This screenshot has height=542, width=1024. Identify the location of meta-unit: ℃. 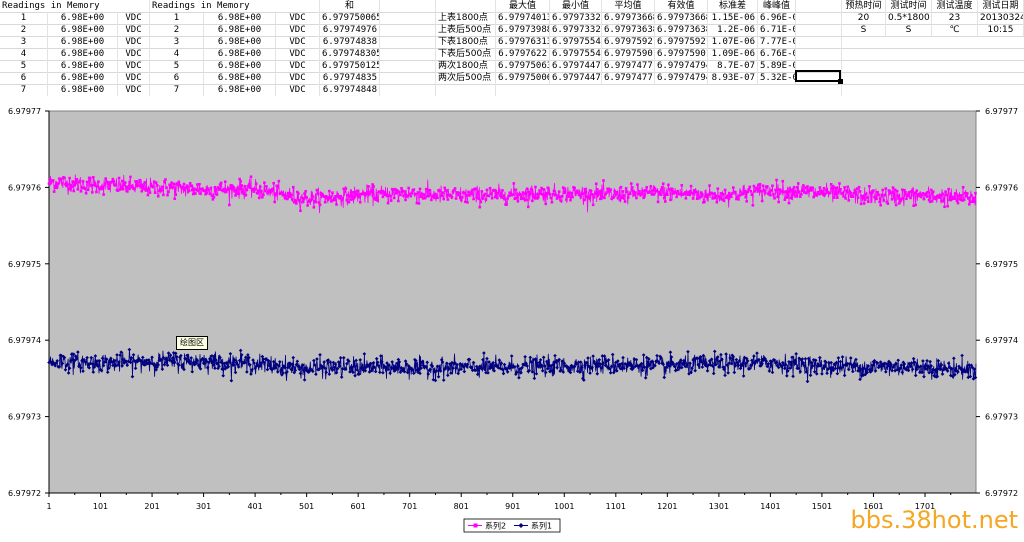
(955, 30).